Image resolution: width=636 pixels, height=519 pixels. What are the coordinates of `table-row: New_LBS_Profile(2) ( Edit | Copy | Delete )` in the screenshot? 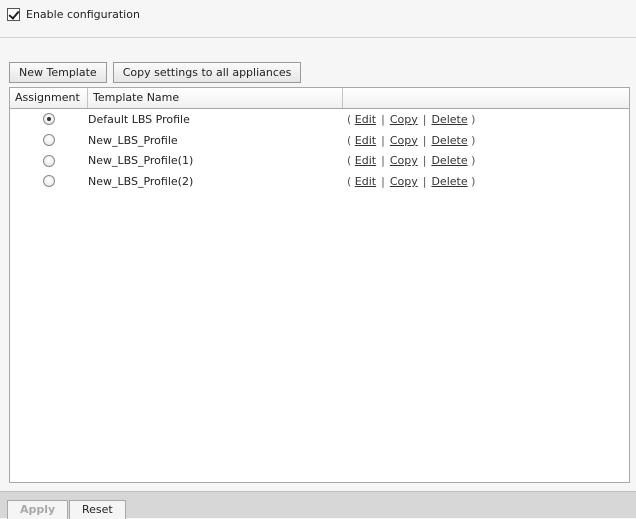 It's located at (319, 181).